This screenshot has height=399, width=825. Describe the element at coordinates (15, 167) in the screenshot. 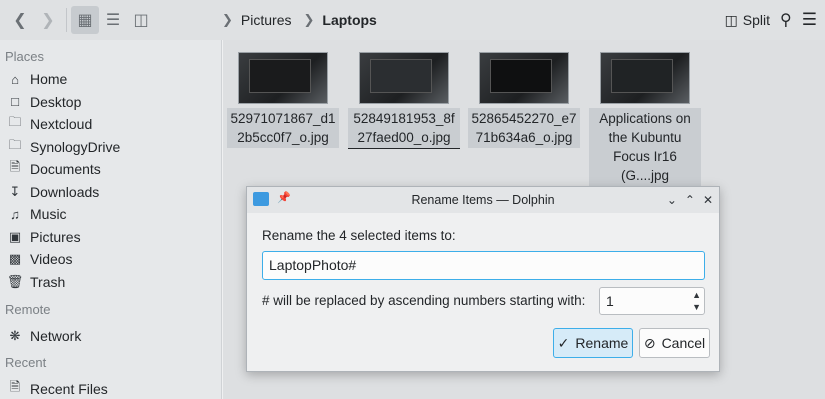

I see `documents-icon: 🗎` at that location.